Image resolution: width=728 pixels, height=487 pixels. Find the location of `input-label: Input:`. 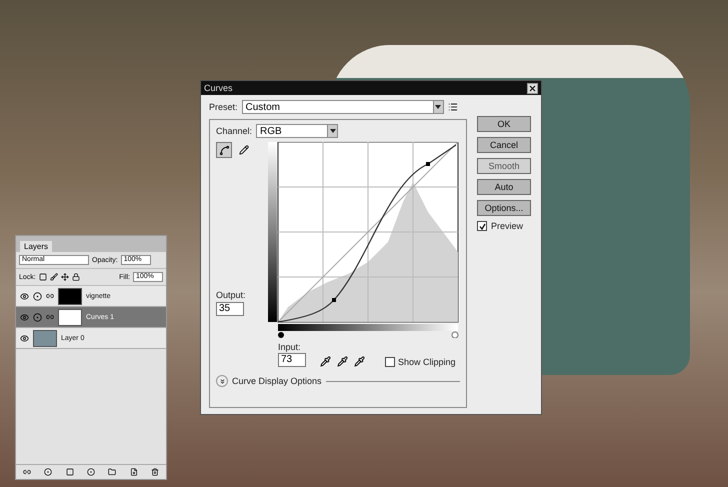

input-label: Input: is located at coordinates (290, 347).